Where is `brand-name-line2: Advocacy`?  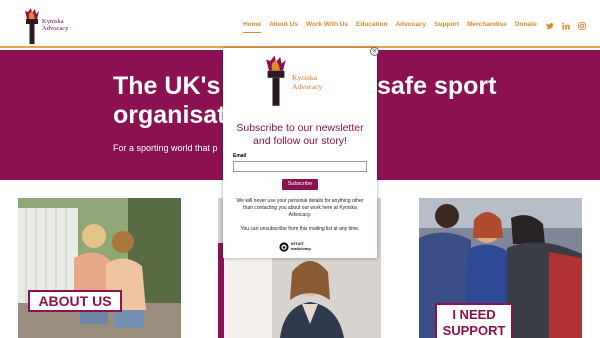 brand-name-line2: Advocacy is located at coordinates (55, 28).